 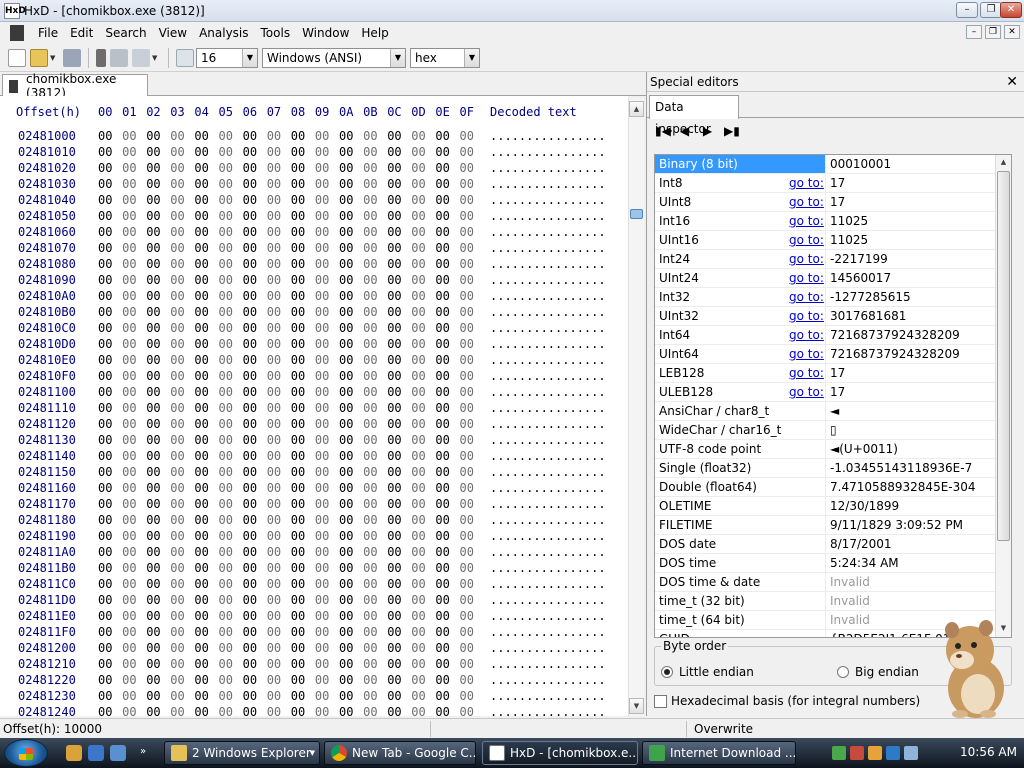 What do you see at coordinates (878, 672) in the screenshot?
I see `big-endian-radio: Big endian` at bounding box center [878, 672].